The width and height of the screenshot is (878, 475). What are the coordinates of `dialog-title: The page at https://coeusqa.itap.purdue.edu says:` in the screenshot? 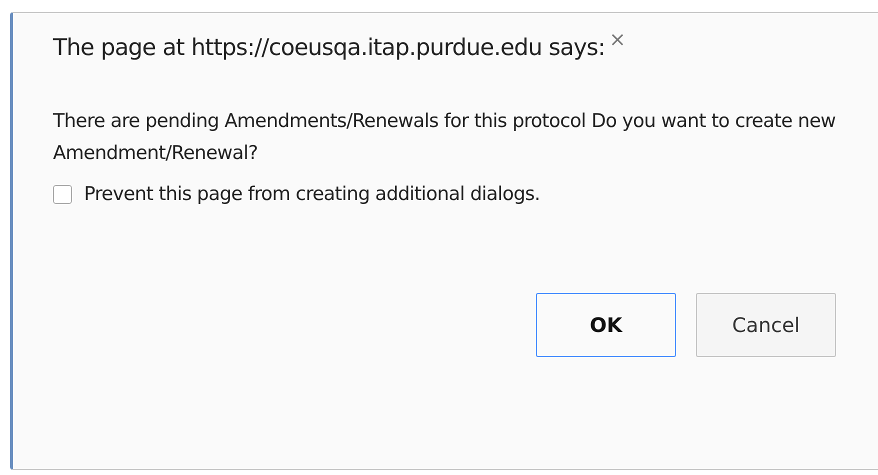 It's located at (329, 48).